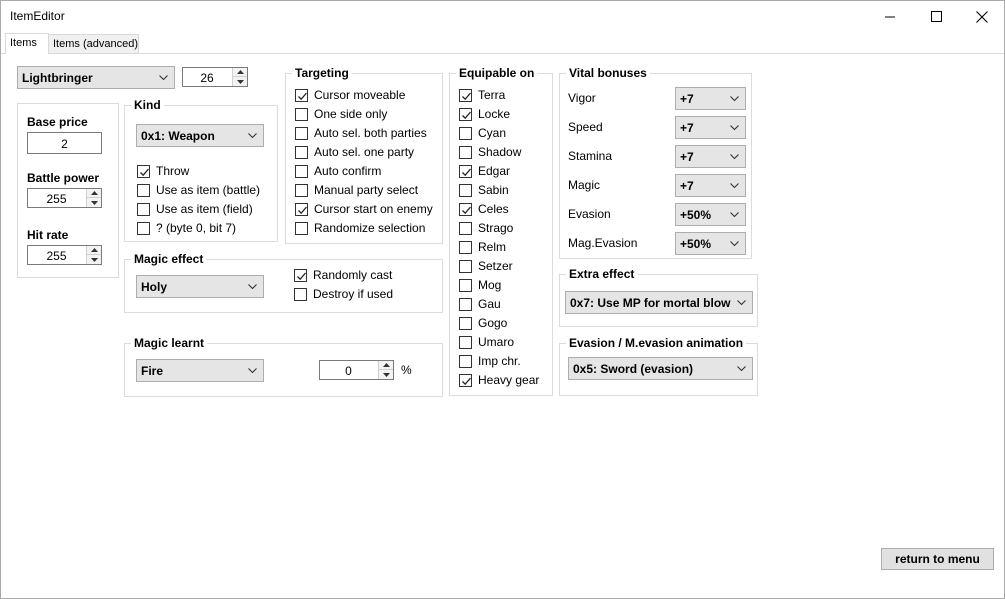 The image size is (1005, 599). I want to click on vital-label: Vigor, so click(582, 98).